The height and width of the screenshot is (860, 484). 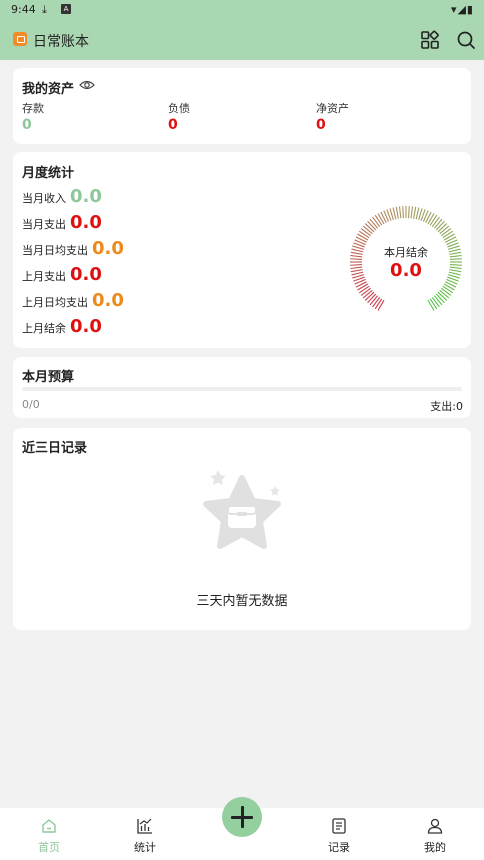 What do you see at coordinates (446, 406) in the screenshot?
I see `budget-spend-text: 支出:0` at bounding box center [446, 406].